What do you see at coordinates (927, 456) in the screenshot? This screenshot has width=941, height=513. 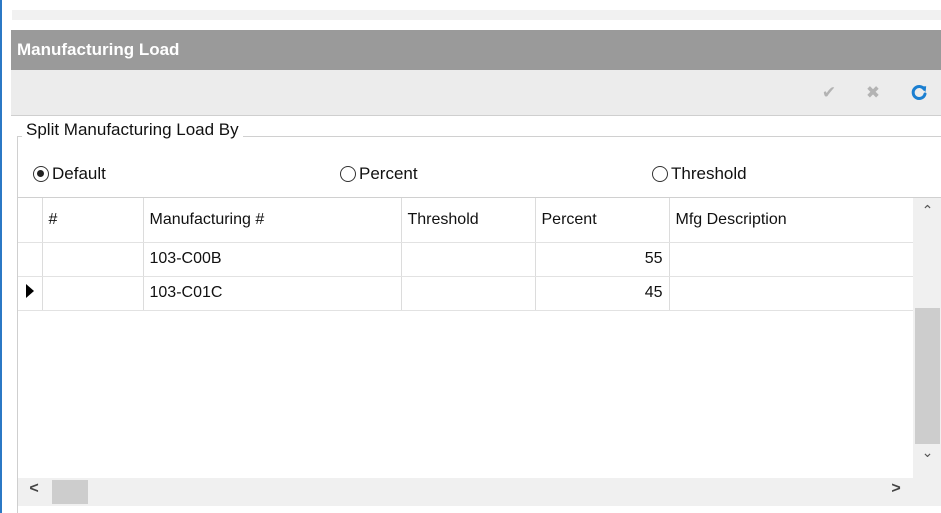 I see `scroll-down-icon: ⌄` at bounding box center [927, 456].